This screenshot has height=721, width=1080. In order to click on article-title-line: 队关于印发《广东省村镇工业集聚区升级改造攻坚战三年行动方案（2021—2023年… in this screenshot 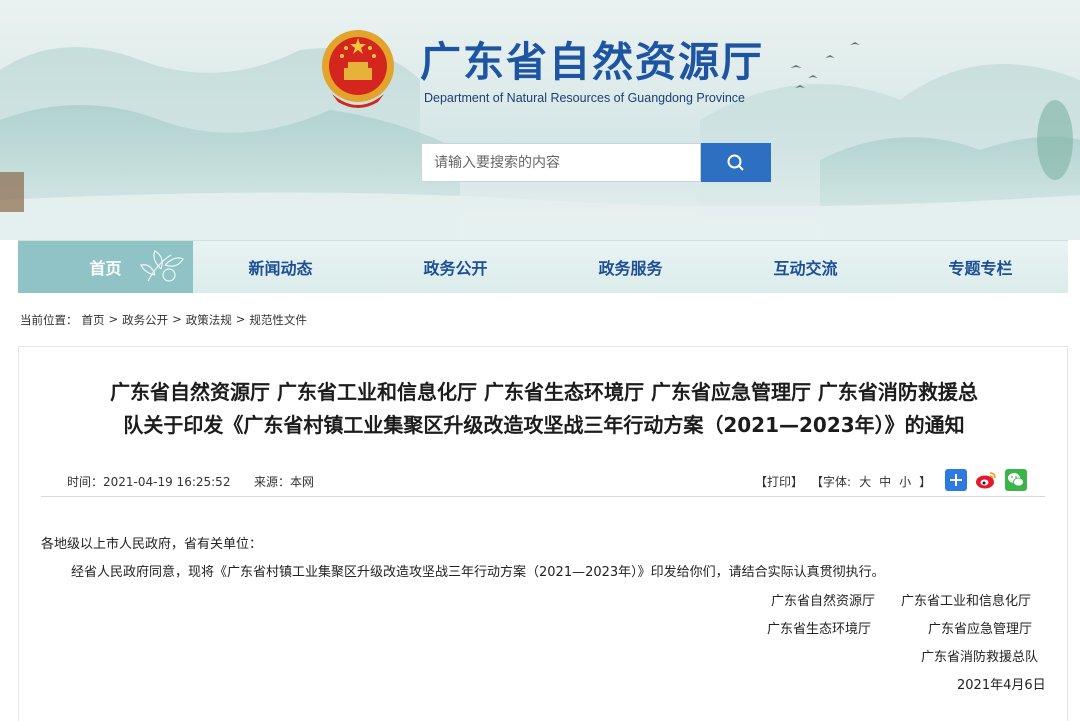, I will do `click(544, 425)`.